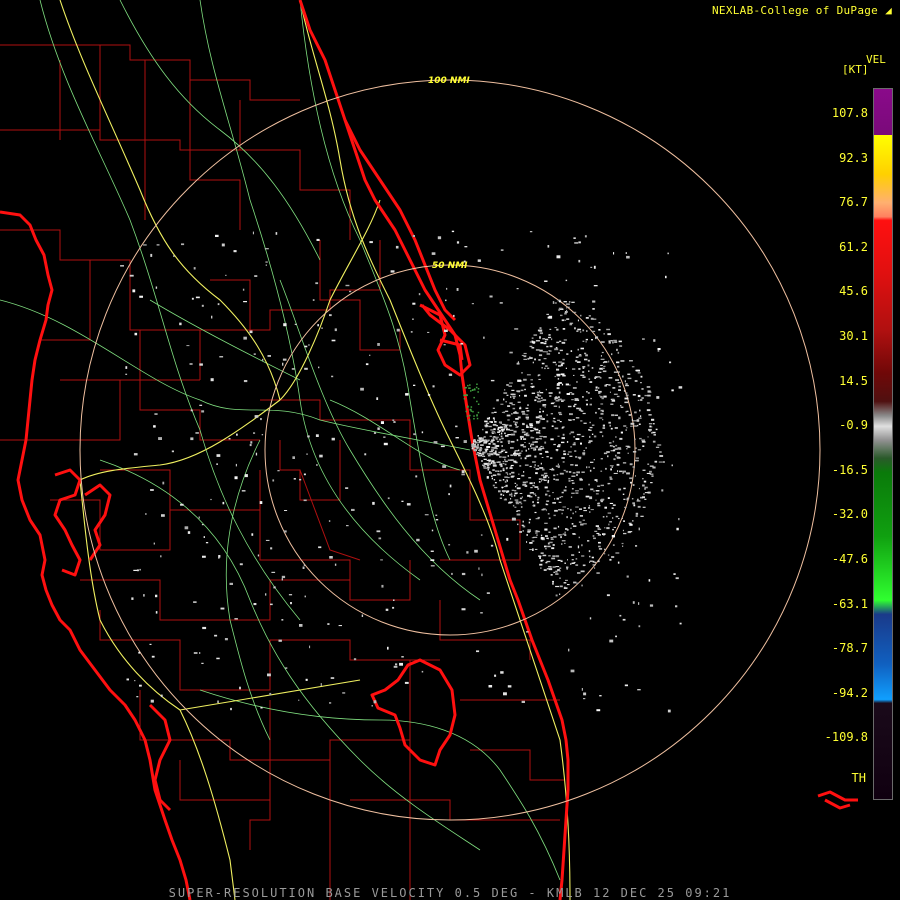  Describe the element at coordinates (853, 157) in the screenshot. I see `legend-value-1: 92.3` at that location.